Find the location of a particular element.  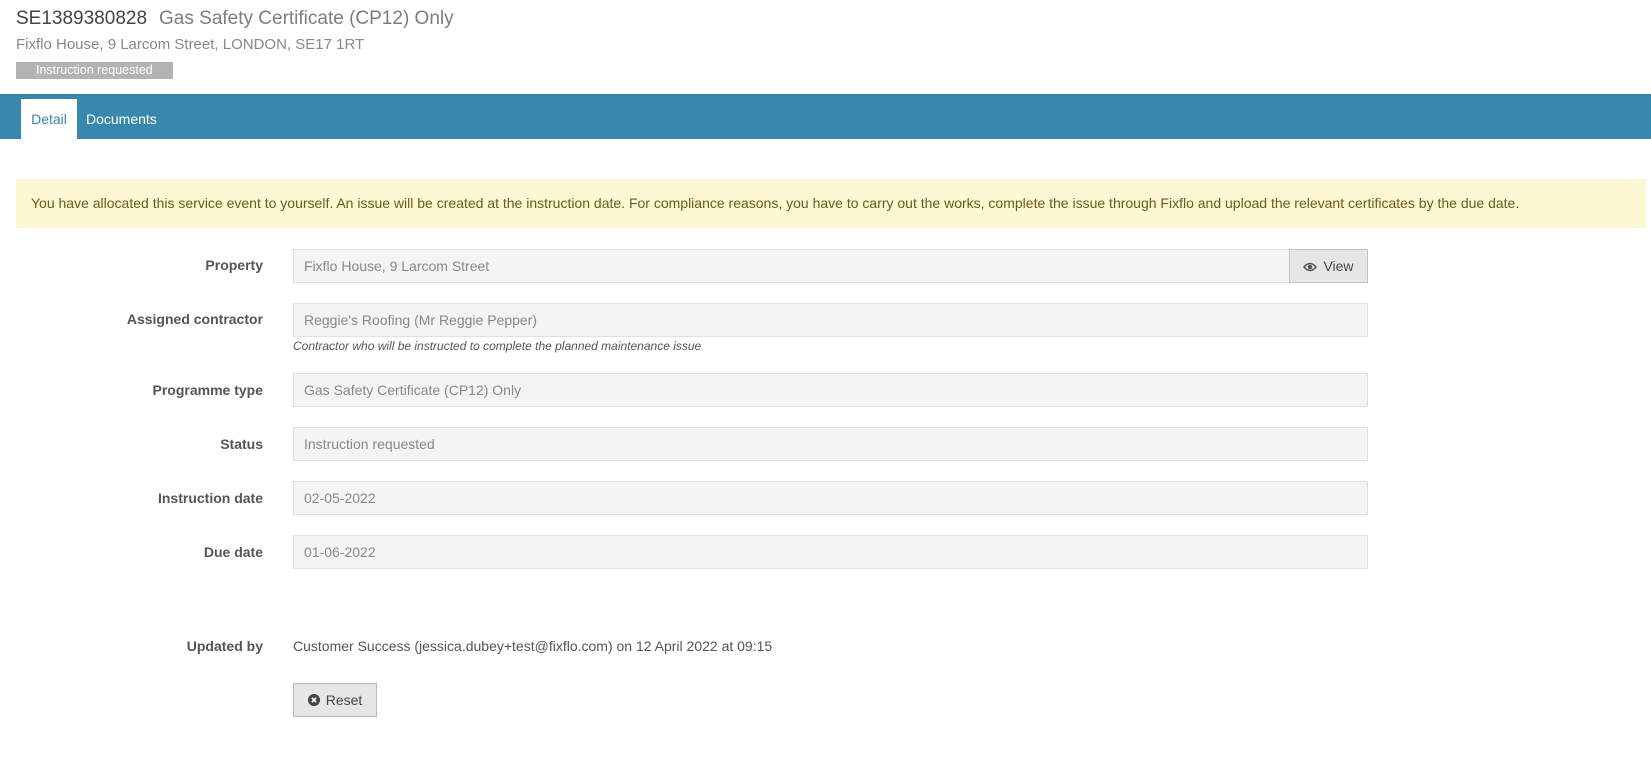

reset-button: Reset is located at coordinates (335, 700).